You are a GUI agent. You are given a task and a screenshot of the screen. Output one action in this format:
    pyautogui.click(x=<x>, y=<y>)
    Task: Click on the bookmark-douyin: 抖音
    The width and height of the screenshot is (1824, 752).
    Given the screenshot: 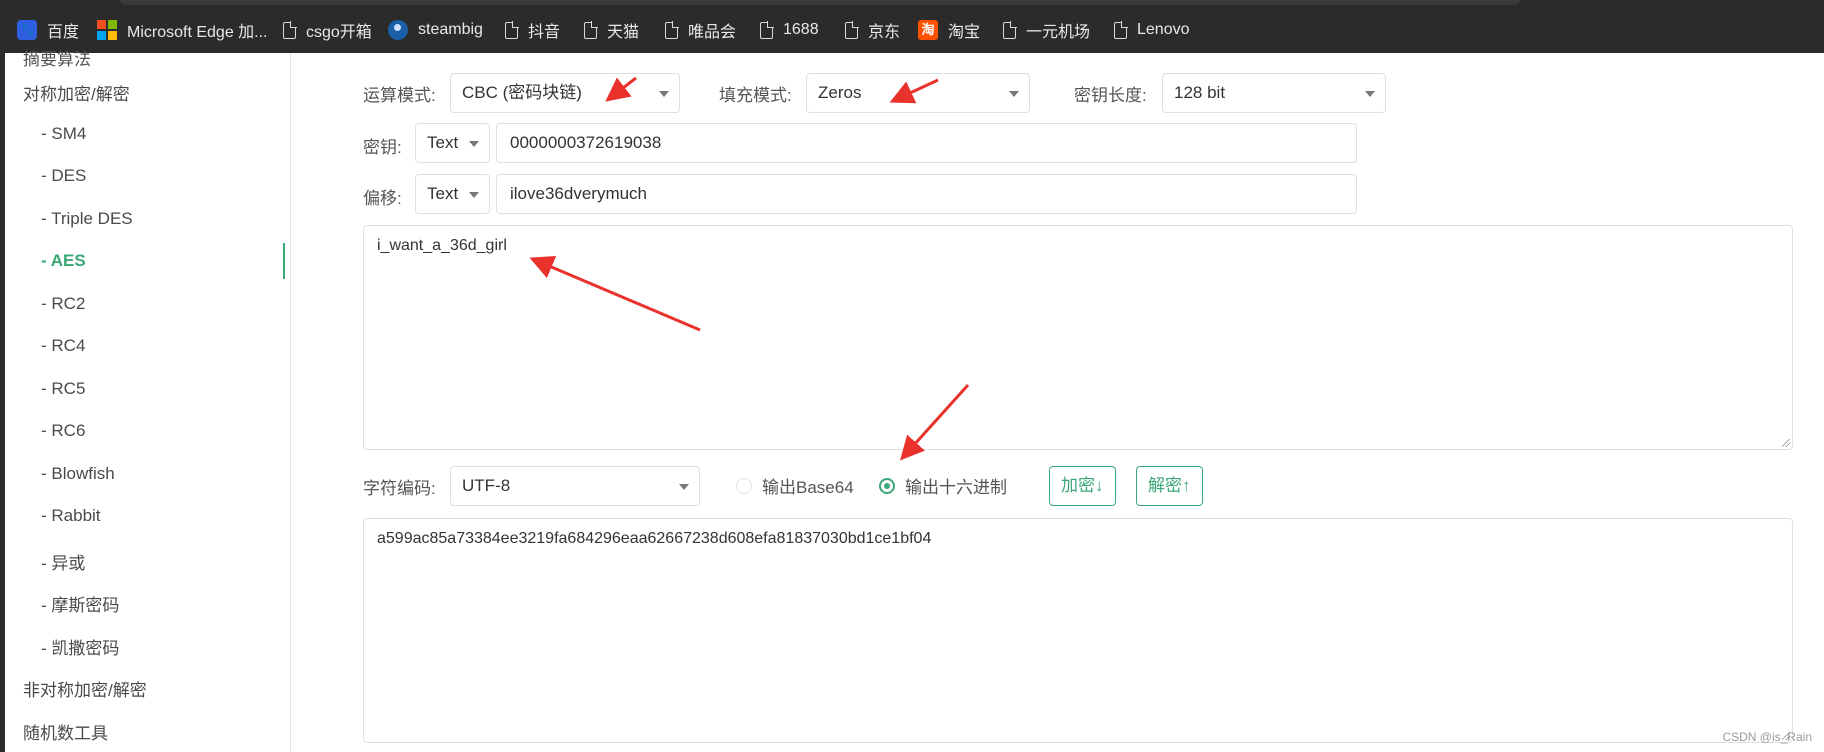 What is the action you would take?
    pyautogui.click(x=531, y=30)
    